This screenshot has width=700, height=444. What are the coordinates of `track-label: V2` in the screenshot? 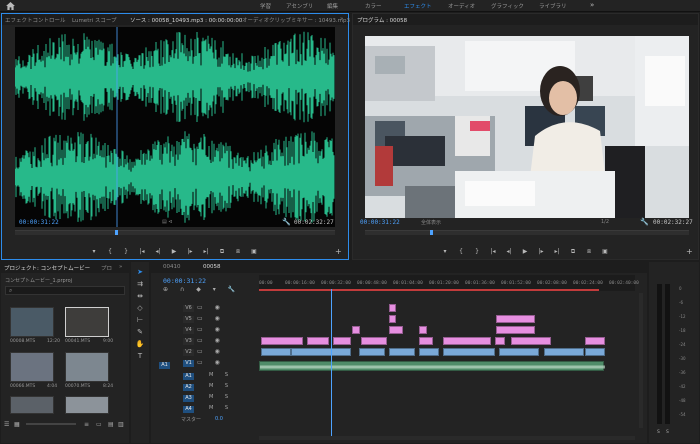 It's located at (188, 352).